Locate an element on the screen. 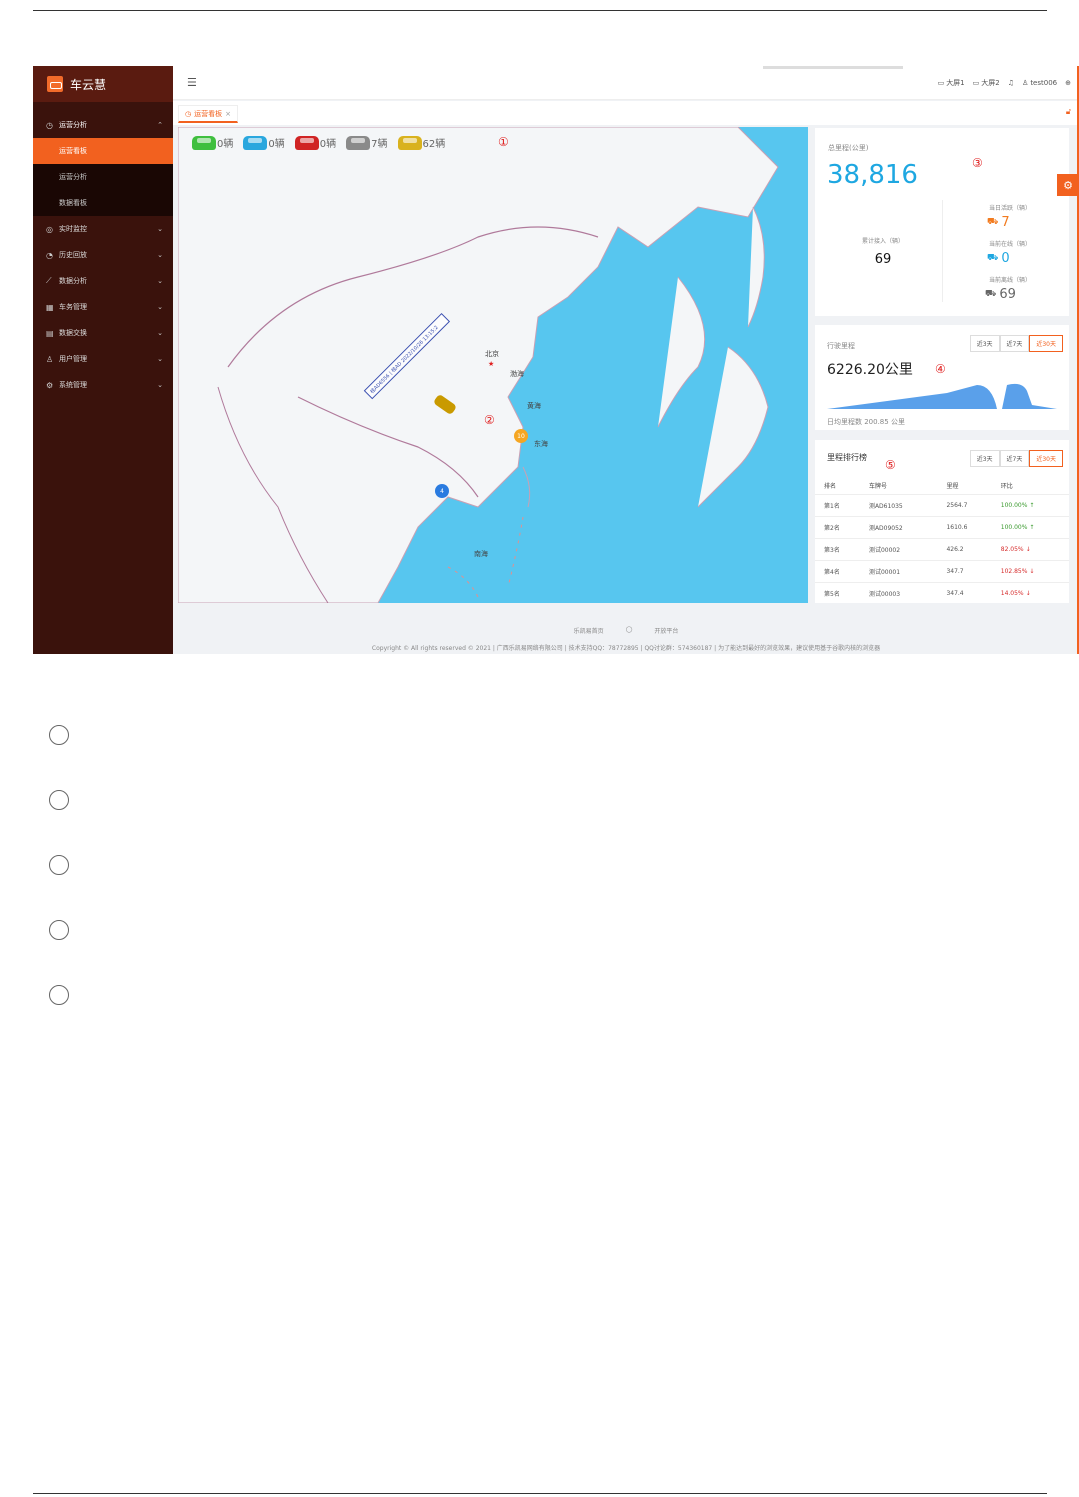  big-screen-2-link: ▭ 大屏2 is located at coordinates (986, 83).